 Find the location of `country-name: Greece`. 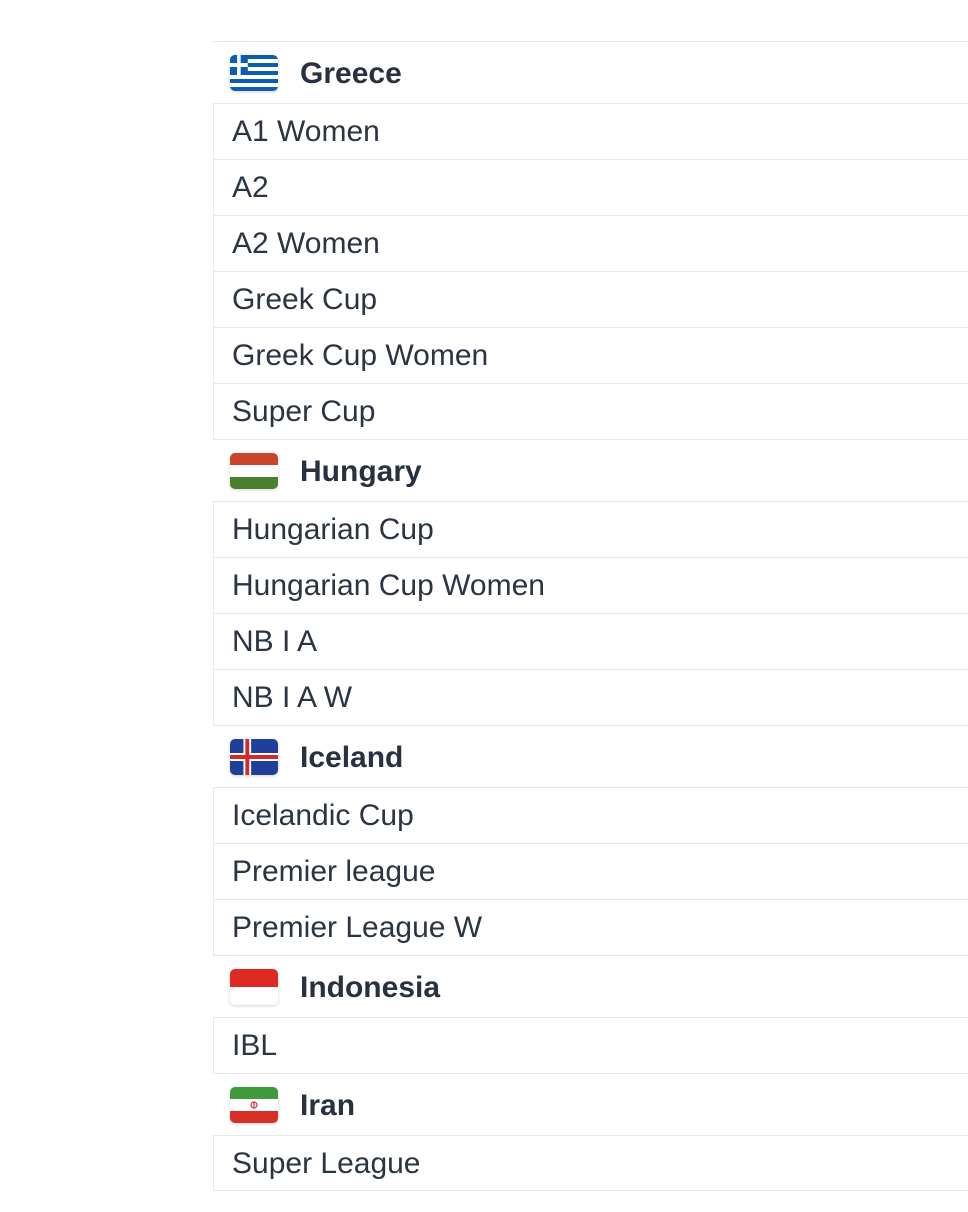

country-name: Greece is located at coordinates (351, 73).